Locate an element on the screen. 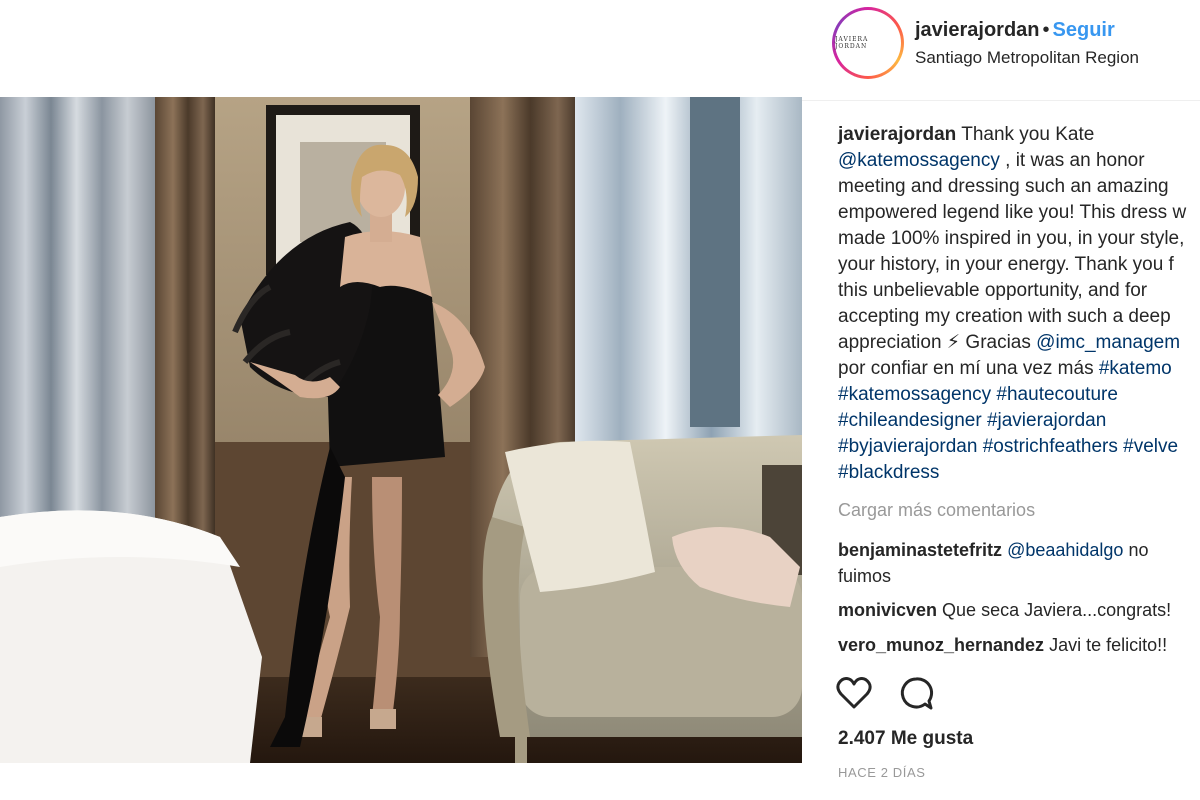 This screenshot has width=1200, height=800. comment-text: Javi te felicito!! is located at coordinates (1106, 645).